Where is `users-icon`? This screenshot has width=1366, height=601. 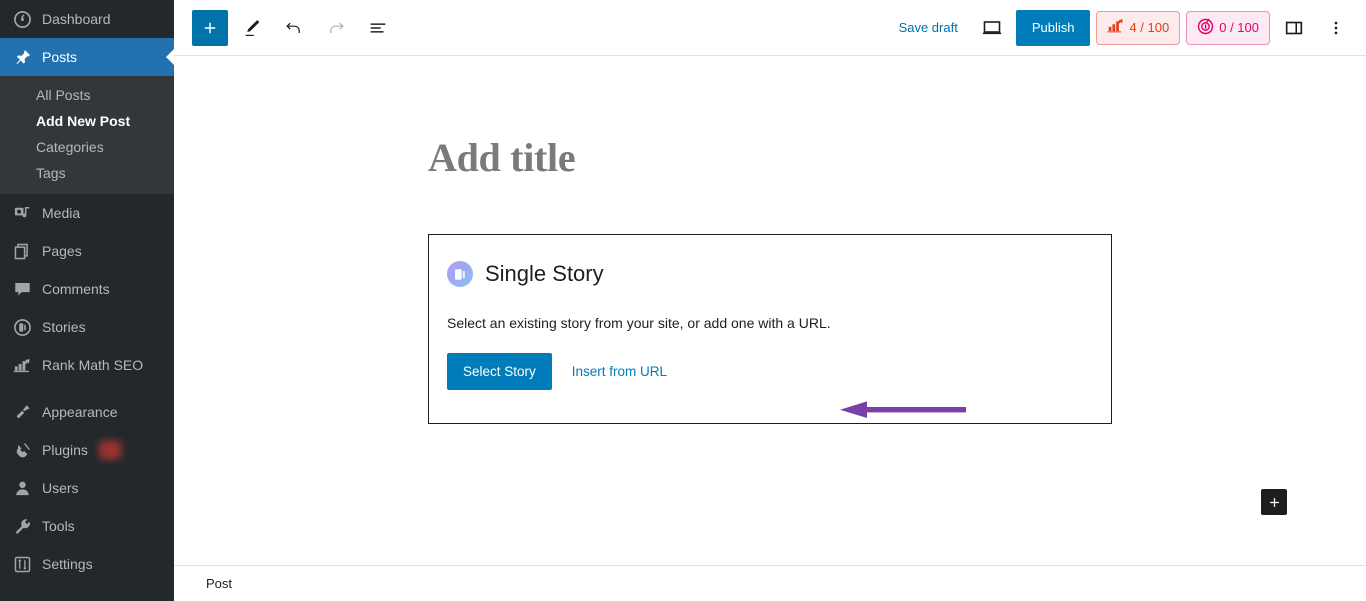
users-icon is located at coordinates (22, 488).